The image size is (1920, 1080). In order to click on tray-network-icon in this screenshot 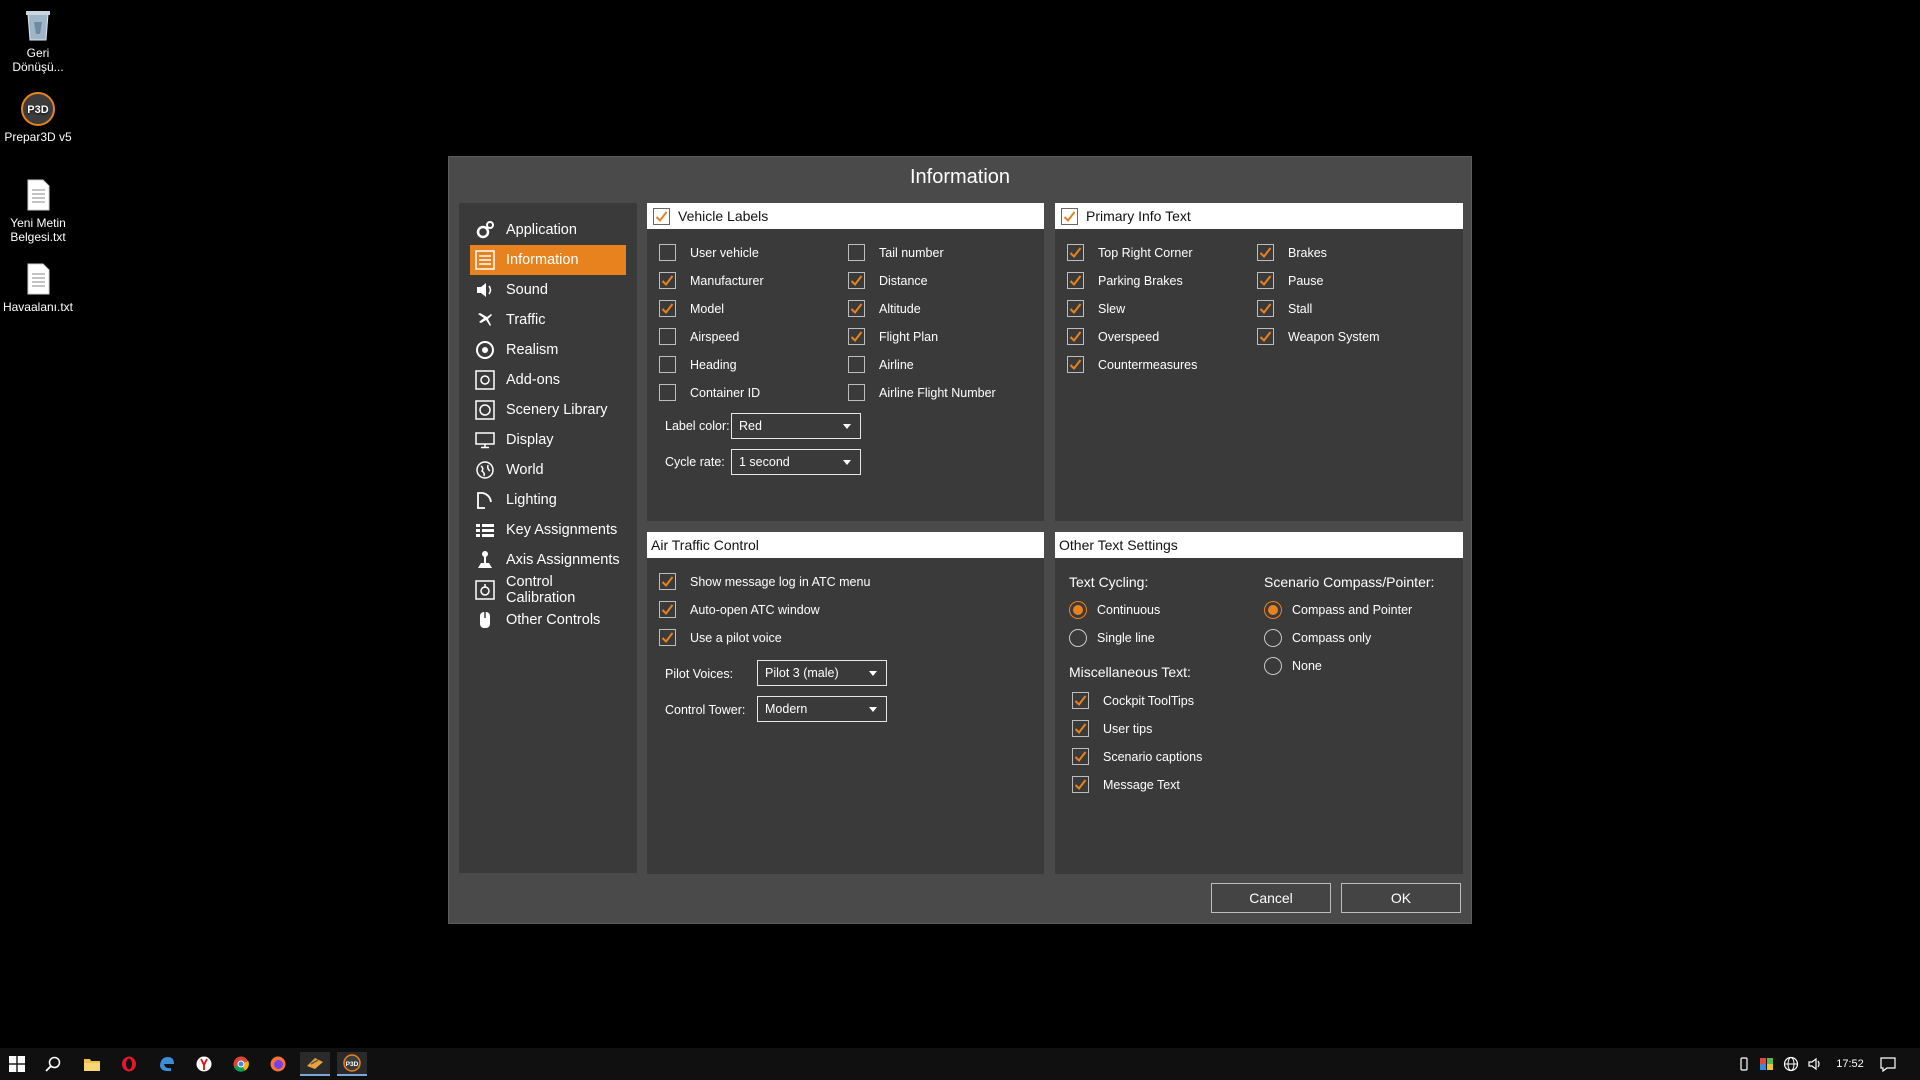, I will do `click(1791, 1064)`.